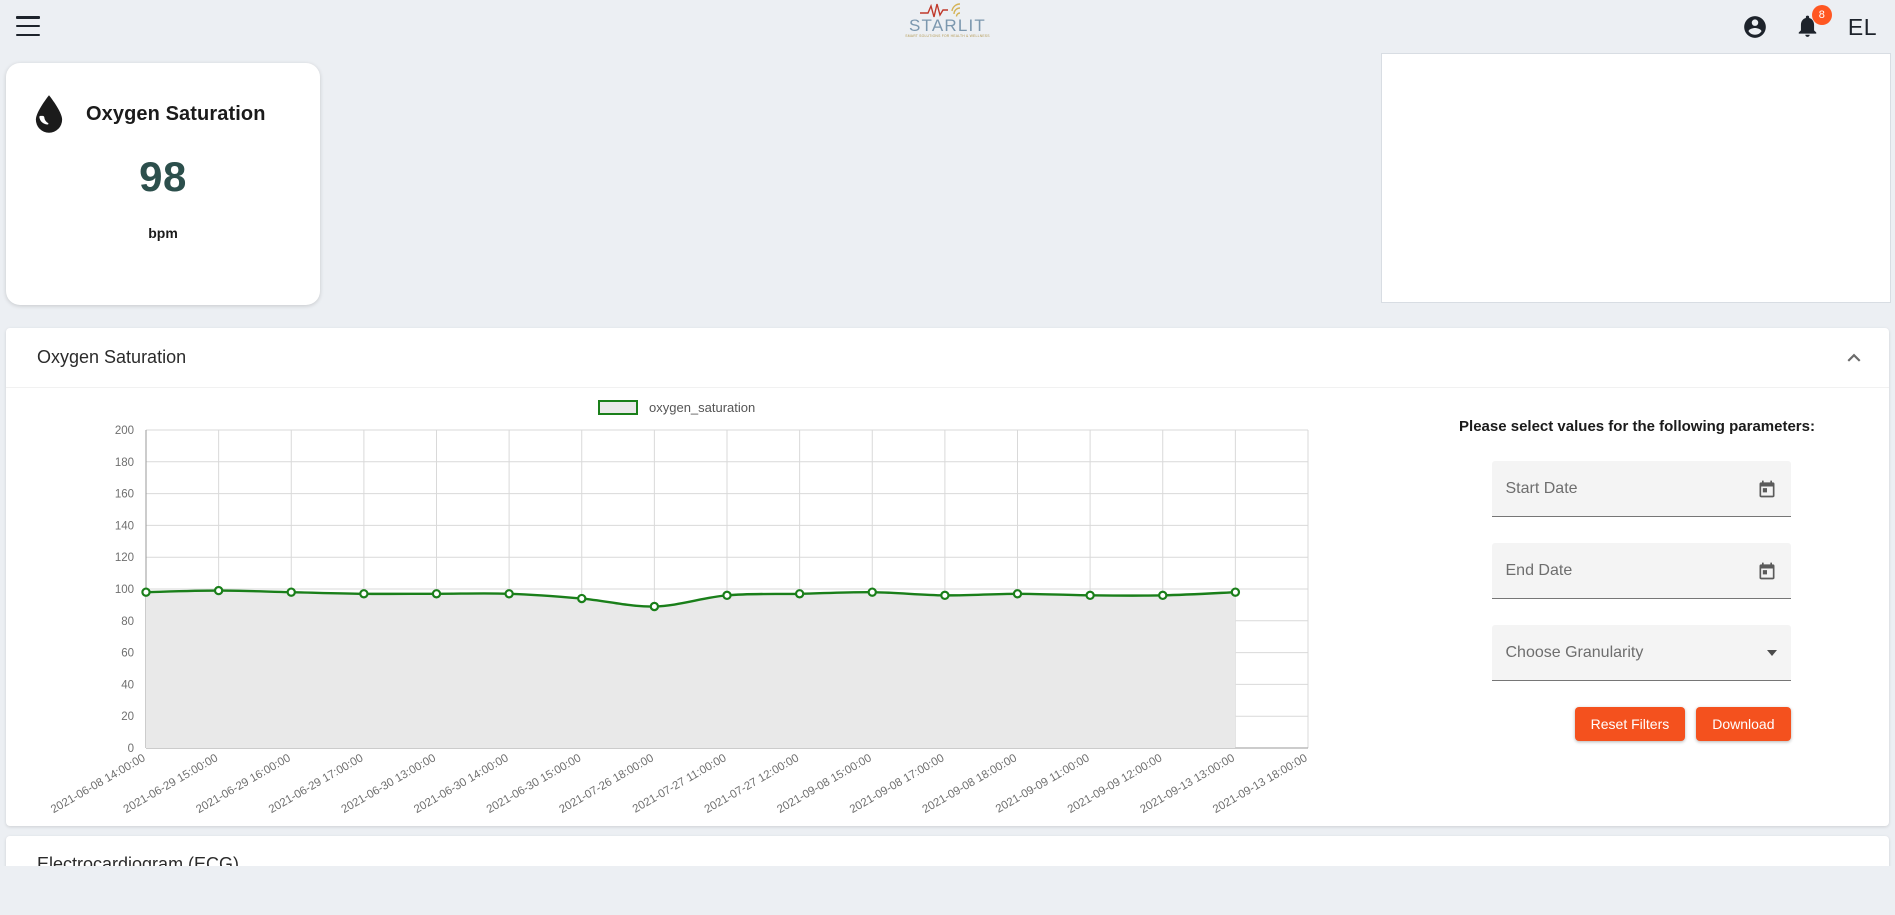 This screenshot has height=915, width=1895. Describe the element at coordinates (124, 526) in the screenshot. I see `svg-text: 140` at that location.